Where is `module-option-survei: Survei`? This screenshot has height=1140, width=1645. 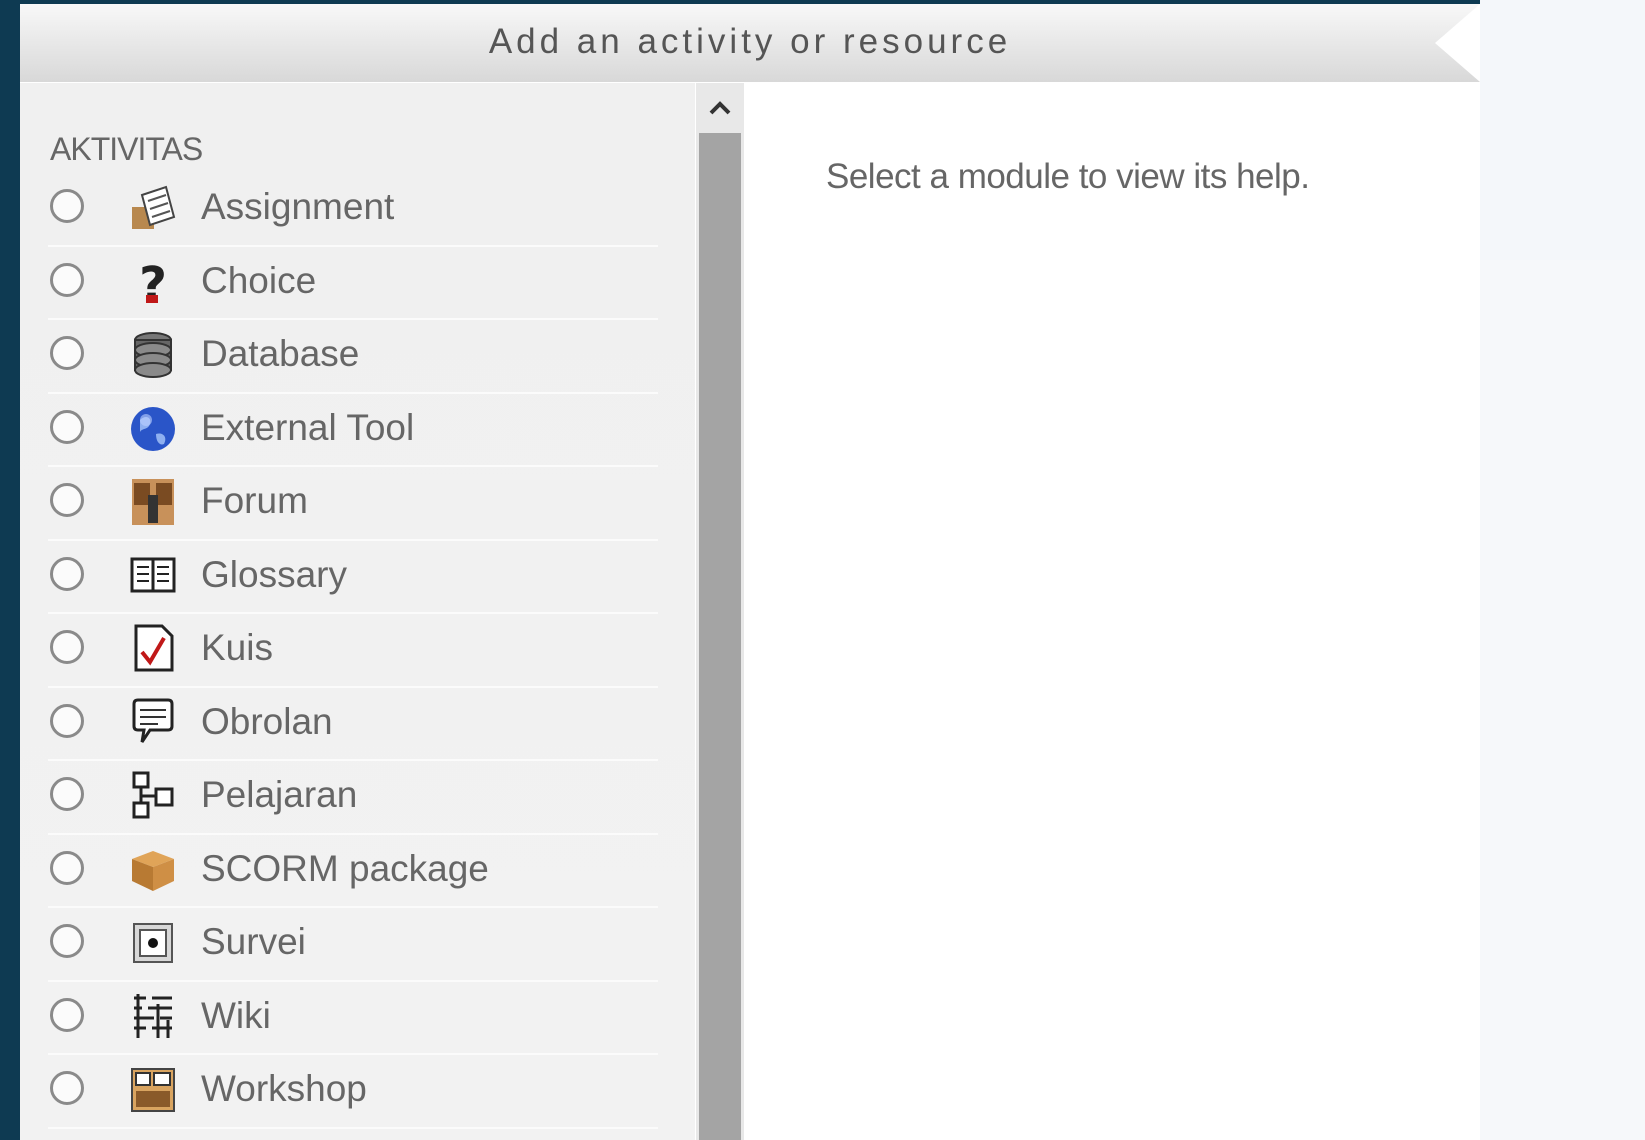
module-option-survei: Survei is located at coordinates (353, 945).